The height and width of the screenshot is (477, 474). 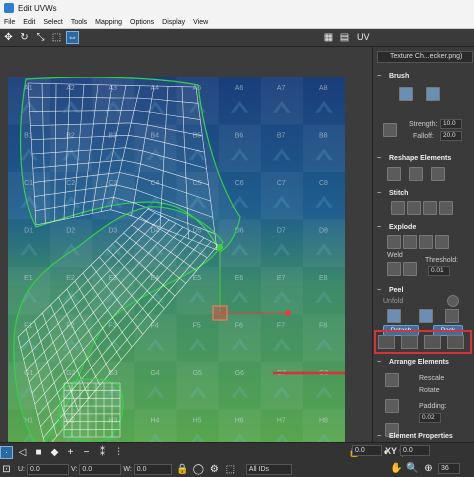 I want to click on stitch-target-icon, so click(x=430, y=208).